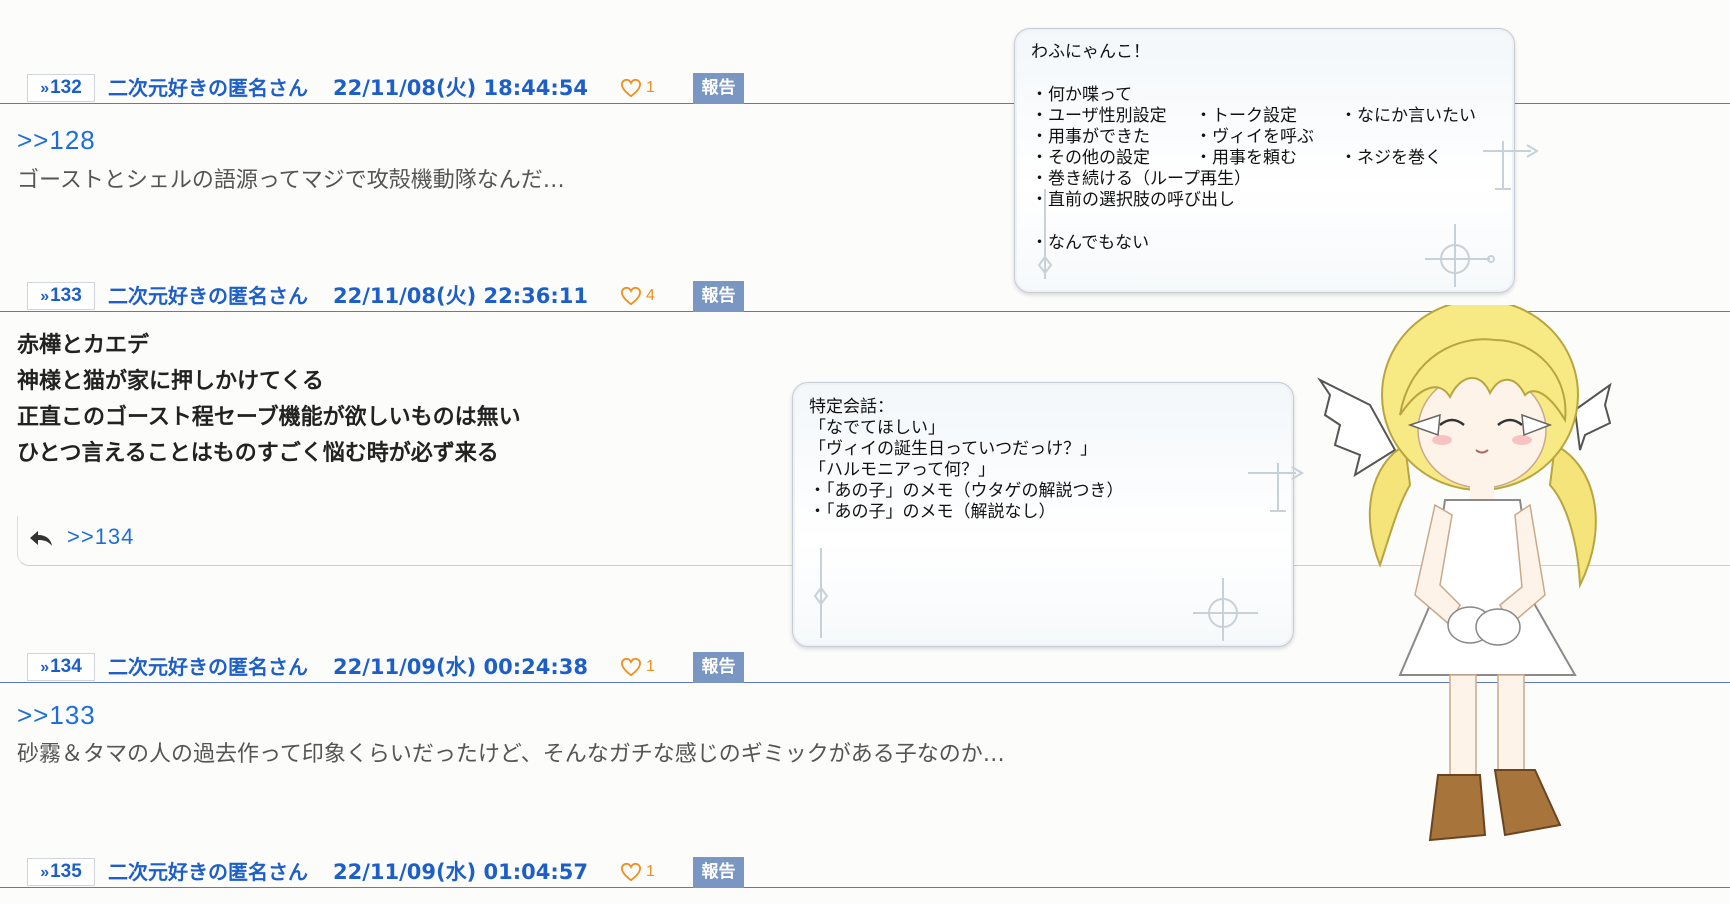  Describe the element at coordinates (953, 449) in the screenshot. I see `talk-item-vy-birthday: 「ヴィイの誕生日っていつだっけ？」` at that location.